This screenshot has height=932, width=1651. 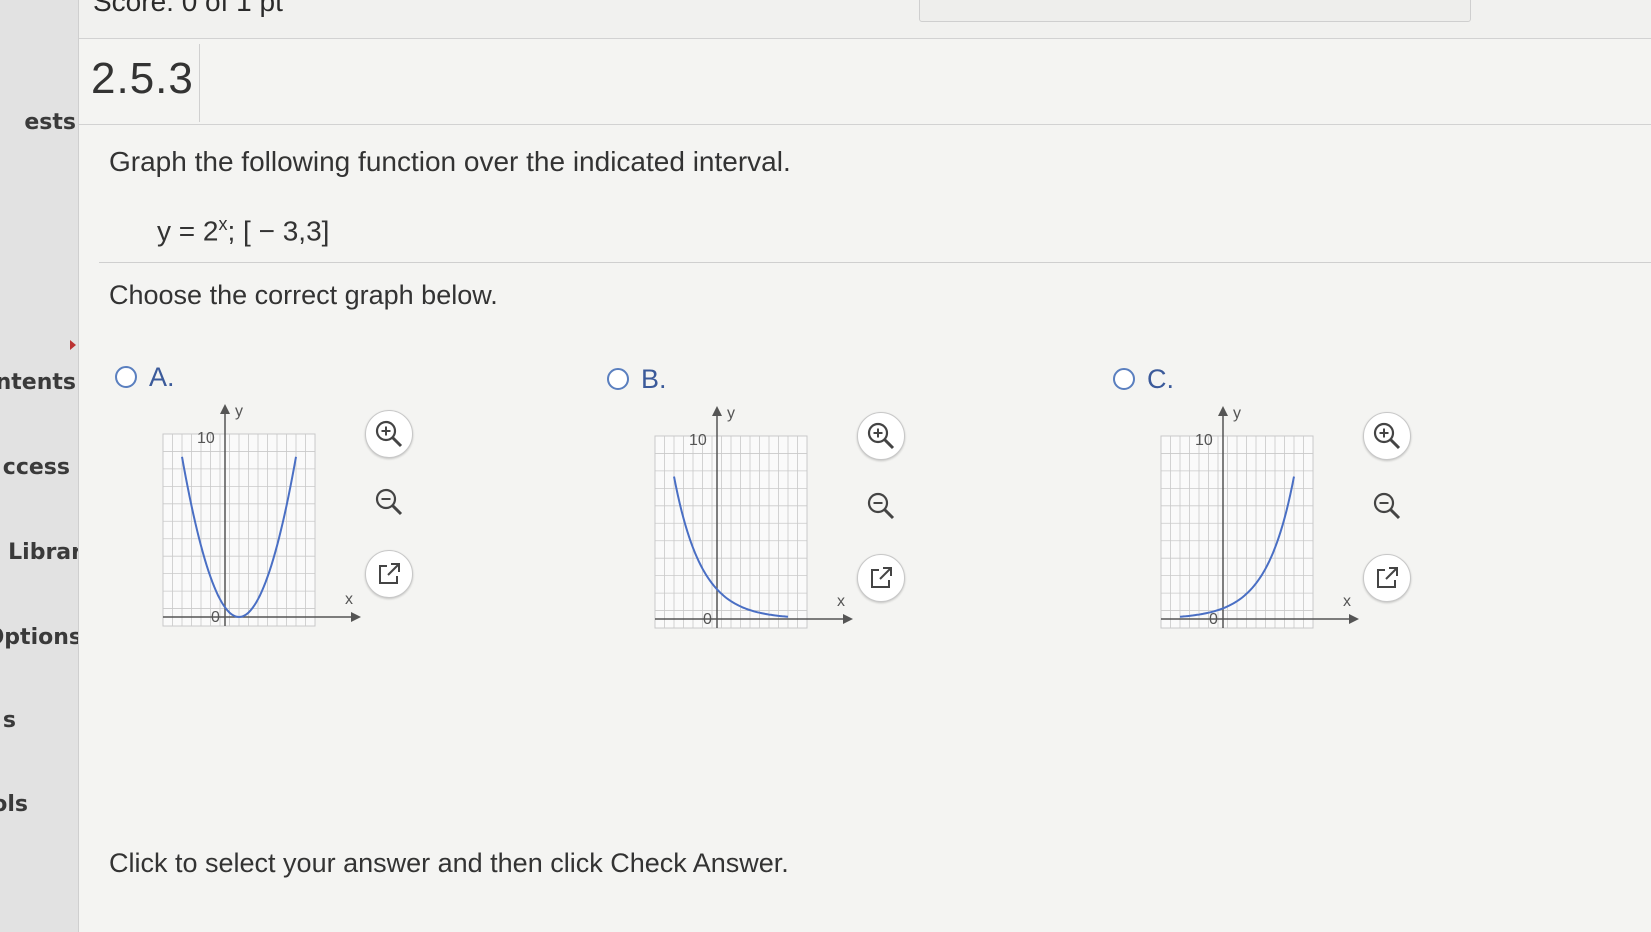 I want to click on sidebar-item-contents: ntents, so click(x=38, y=382).